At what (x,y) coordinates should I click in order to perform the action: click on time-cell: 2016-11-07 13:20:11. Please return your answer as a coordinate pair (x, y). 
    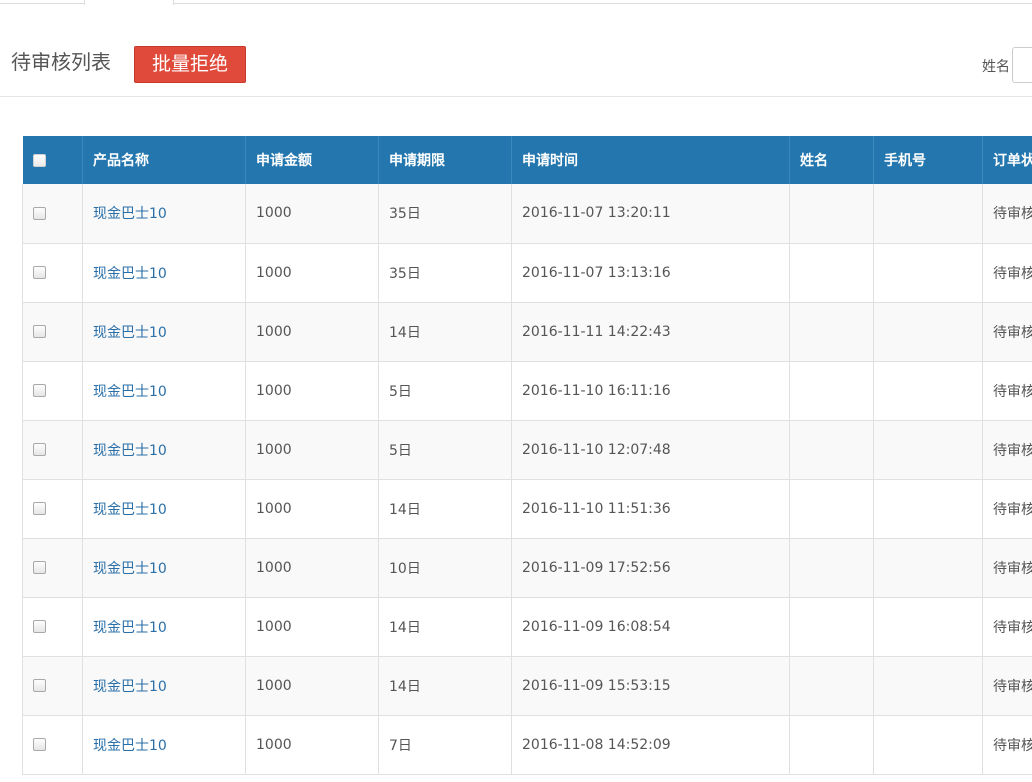
    Looking at the image, I should click on (650, 214).